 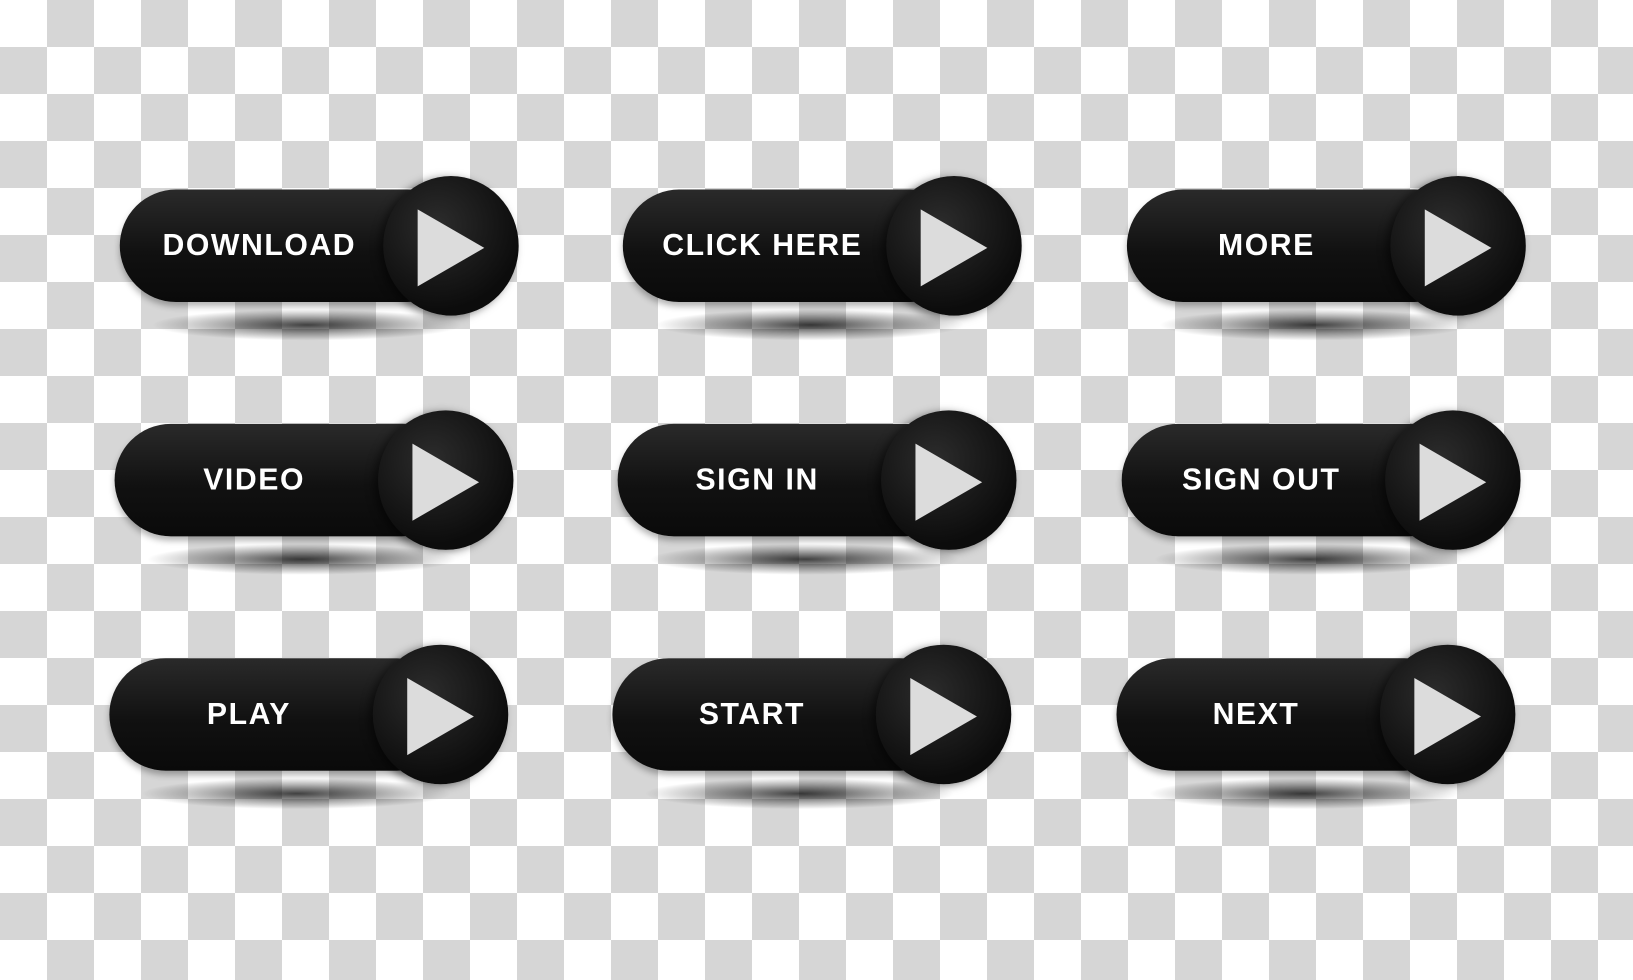 I want to click on button-label: SIGN IN, so click(x=757, y=480).